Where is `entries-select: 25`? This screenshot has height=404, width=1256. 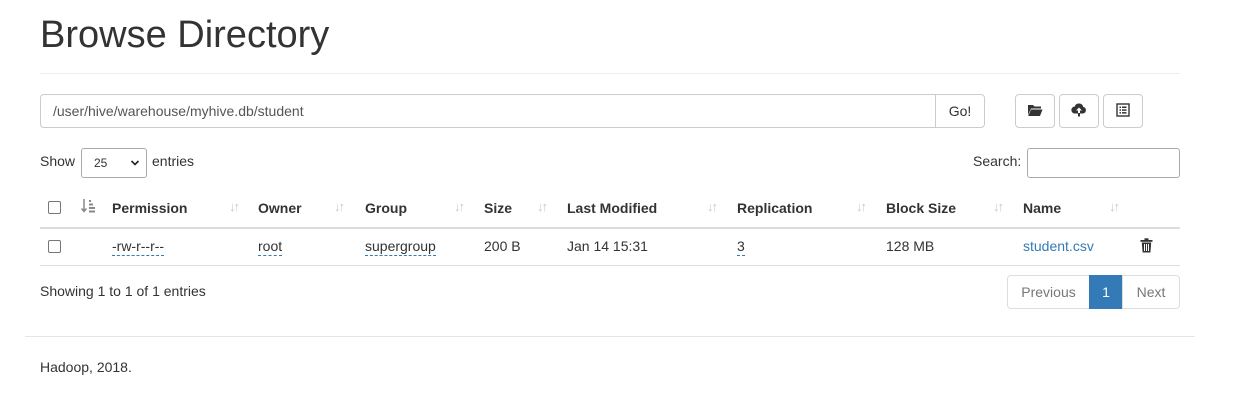
entries-select: 25 is located at coordinates (114, 163).